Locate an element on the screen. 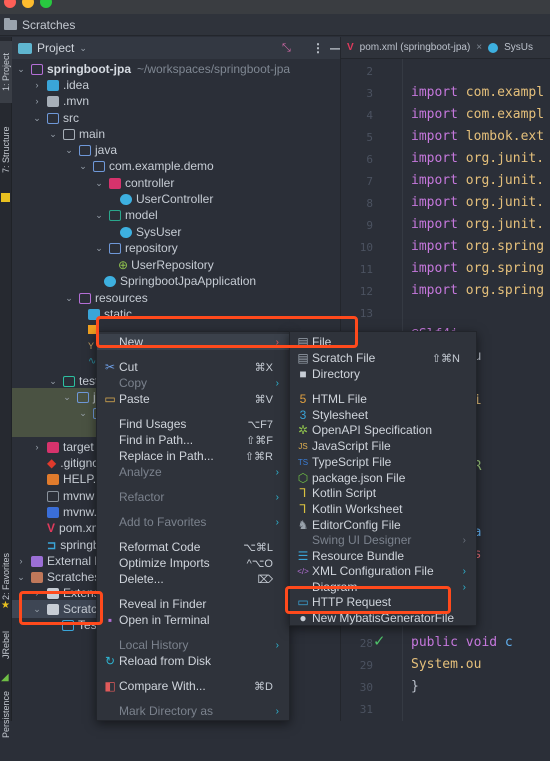 This screenshot has width=550, height=761. menu-item-new: New › is located at coordinates (193, 342).